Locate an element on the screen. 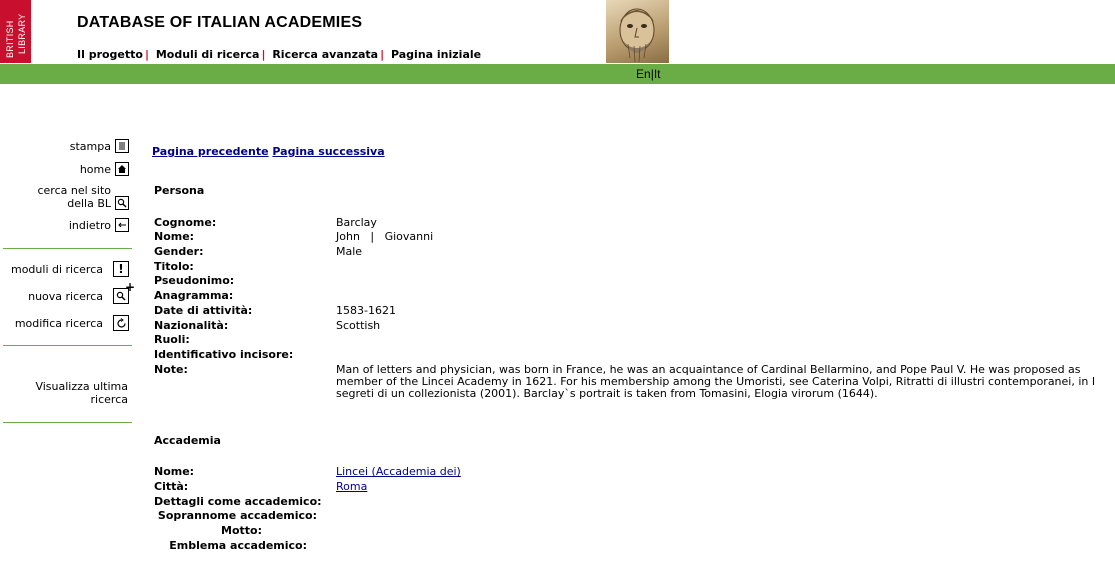  nuova-ricerca-link: nuova ricerca is located at coordinates (65, 296).